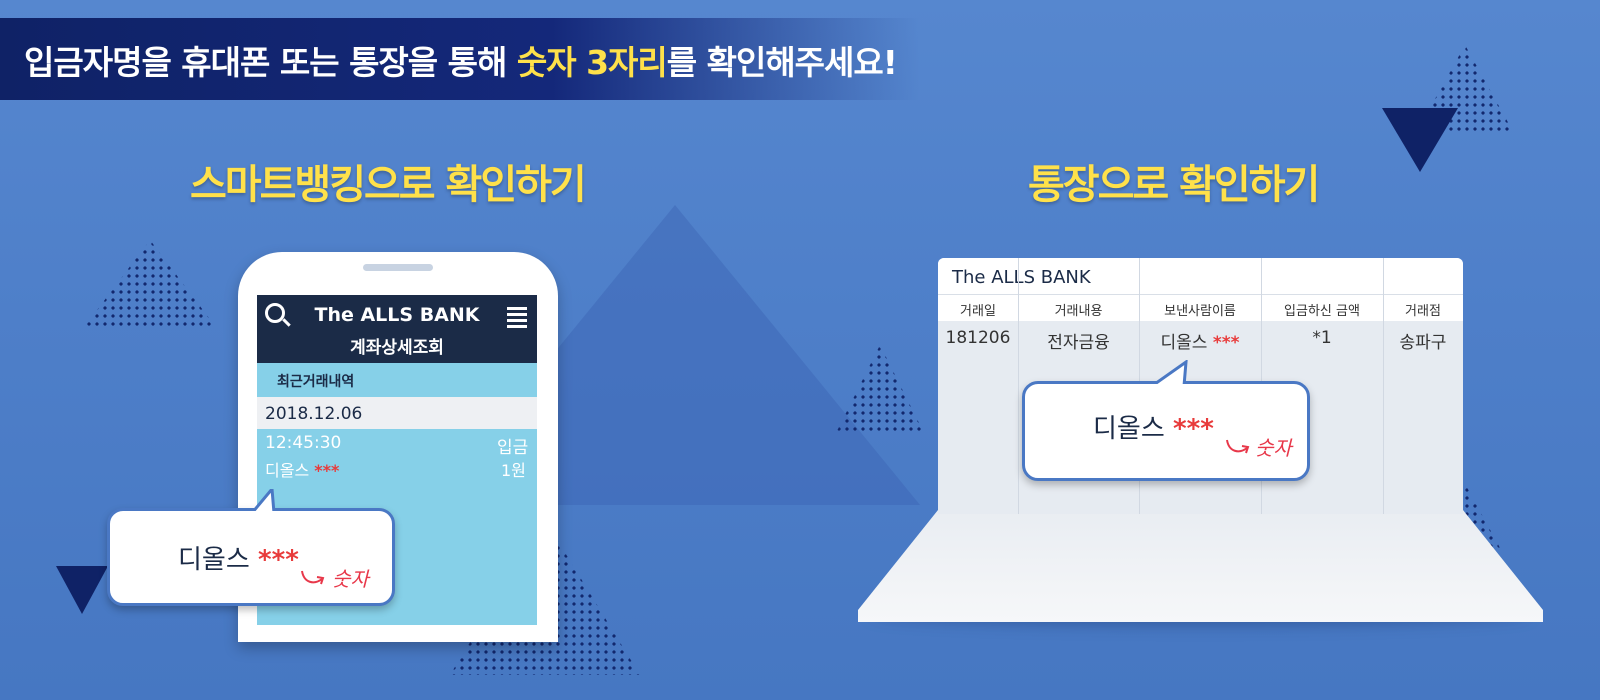  What do you see at coordinates (1078, 311) in the screenshot?
I see `column-header: 거래내용` at bounding box center [1078, 311].